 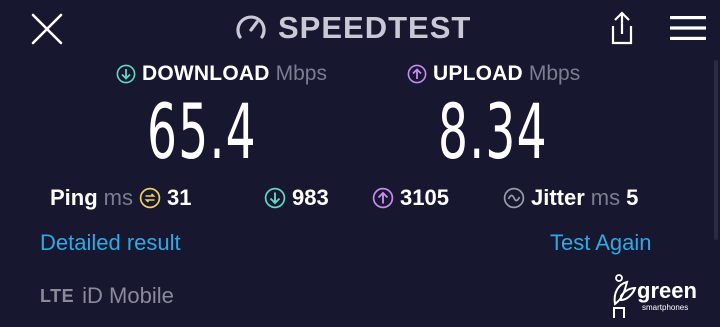 I want to click on detailed-result-link: Detailed result, so click(x=110, y=243).